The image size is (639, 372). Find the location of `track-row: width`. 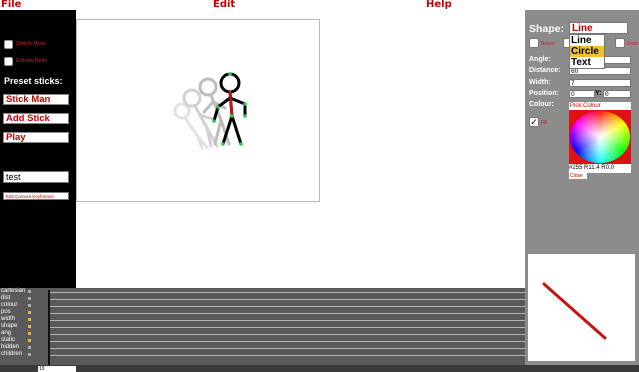

track-row: width is located at coordinates (262, 320).